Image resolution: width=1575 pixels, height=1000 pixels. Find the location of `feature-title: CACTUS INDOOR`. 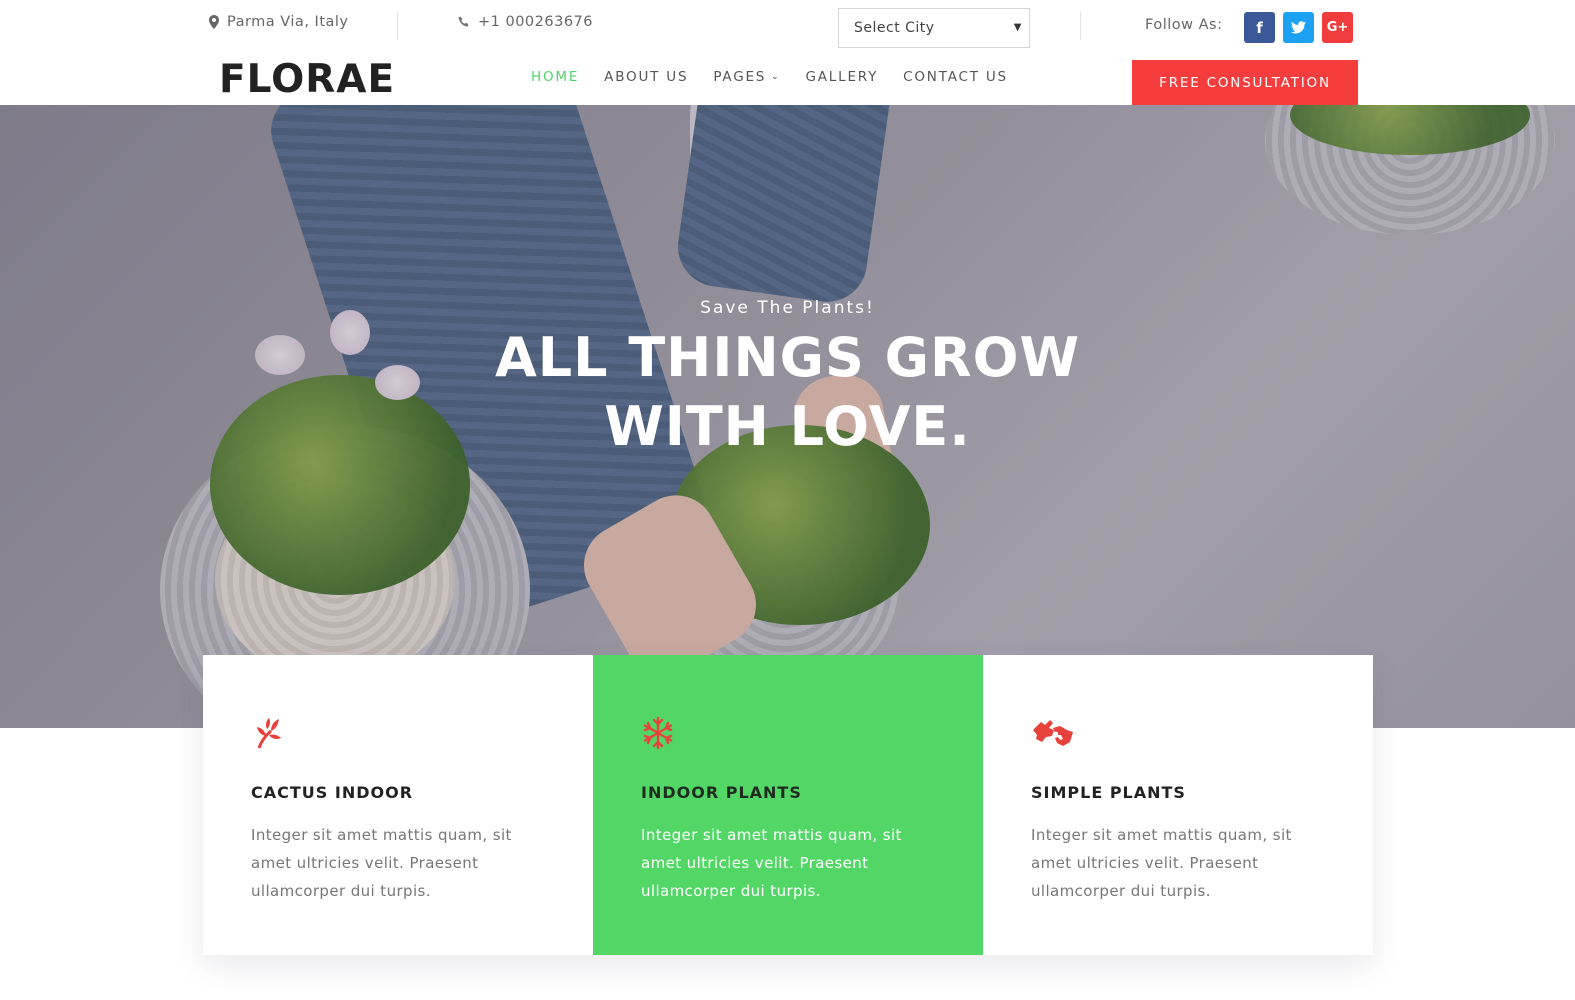

feature-title: CACTUS INDOOR is located at coordinates (332, 792).